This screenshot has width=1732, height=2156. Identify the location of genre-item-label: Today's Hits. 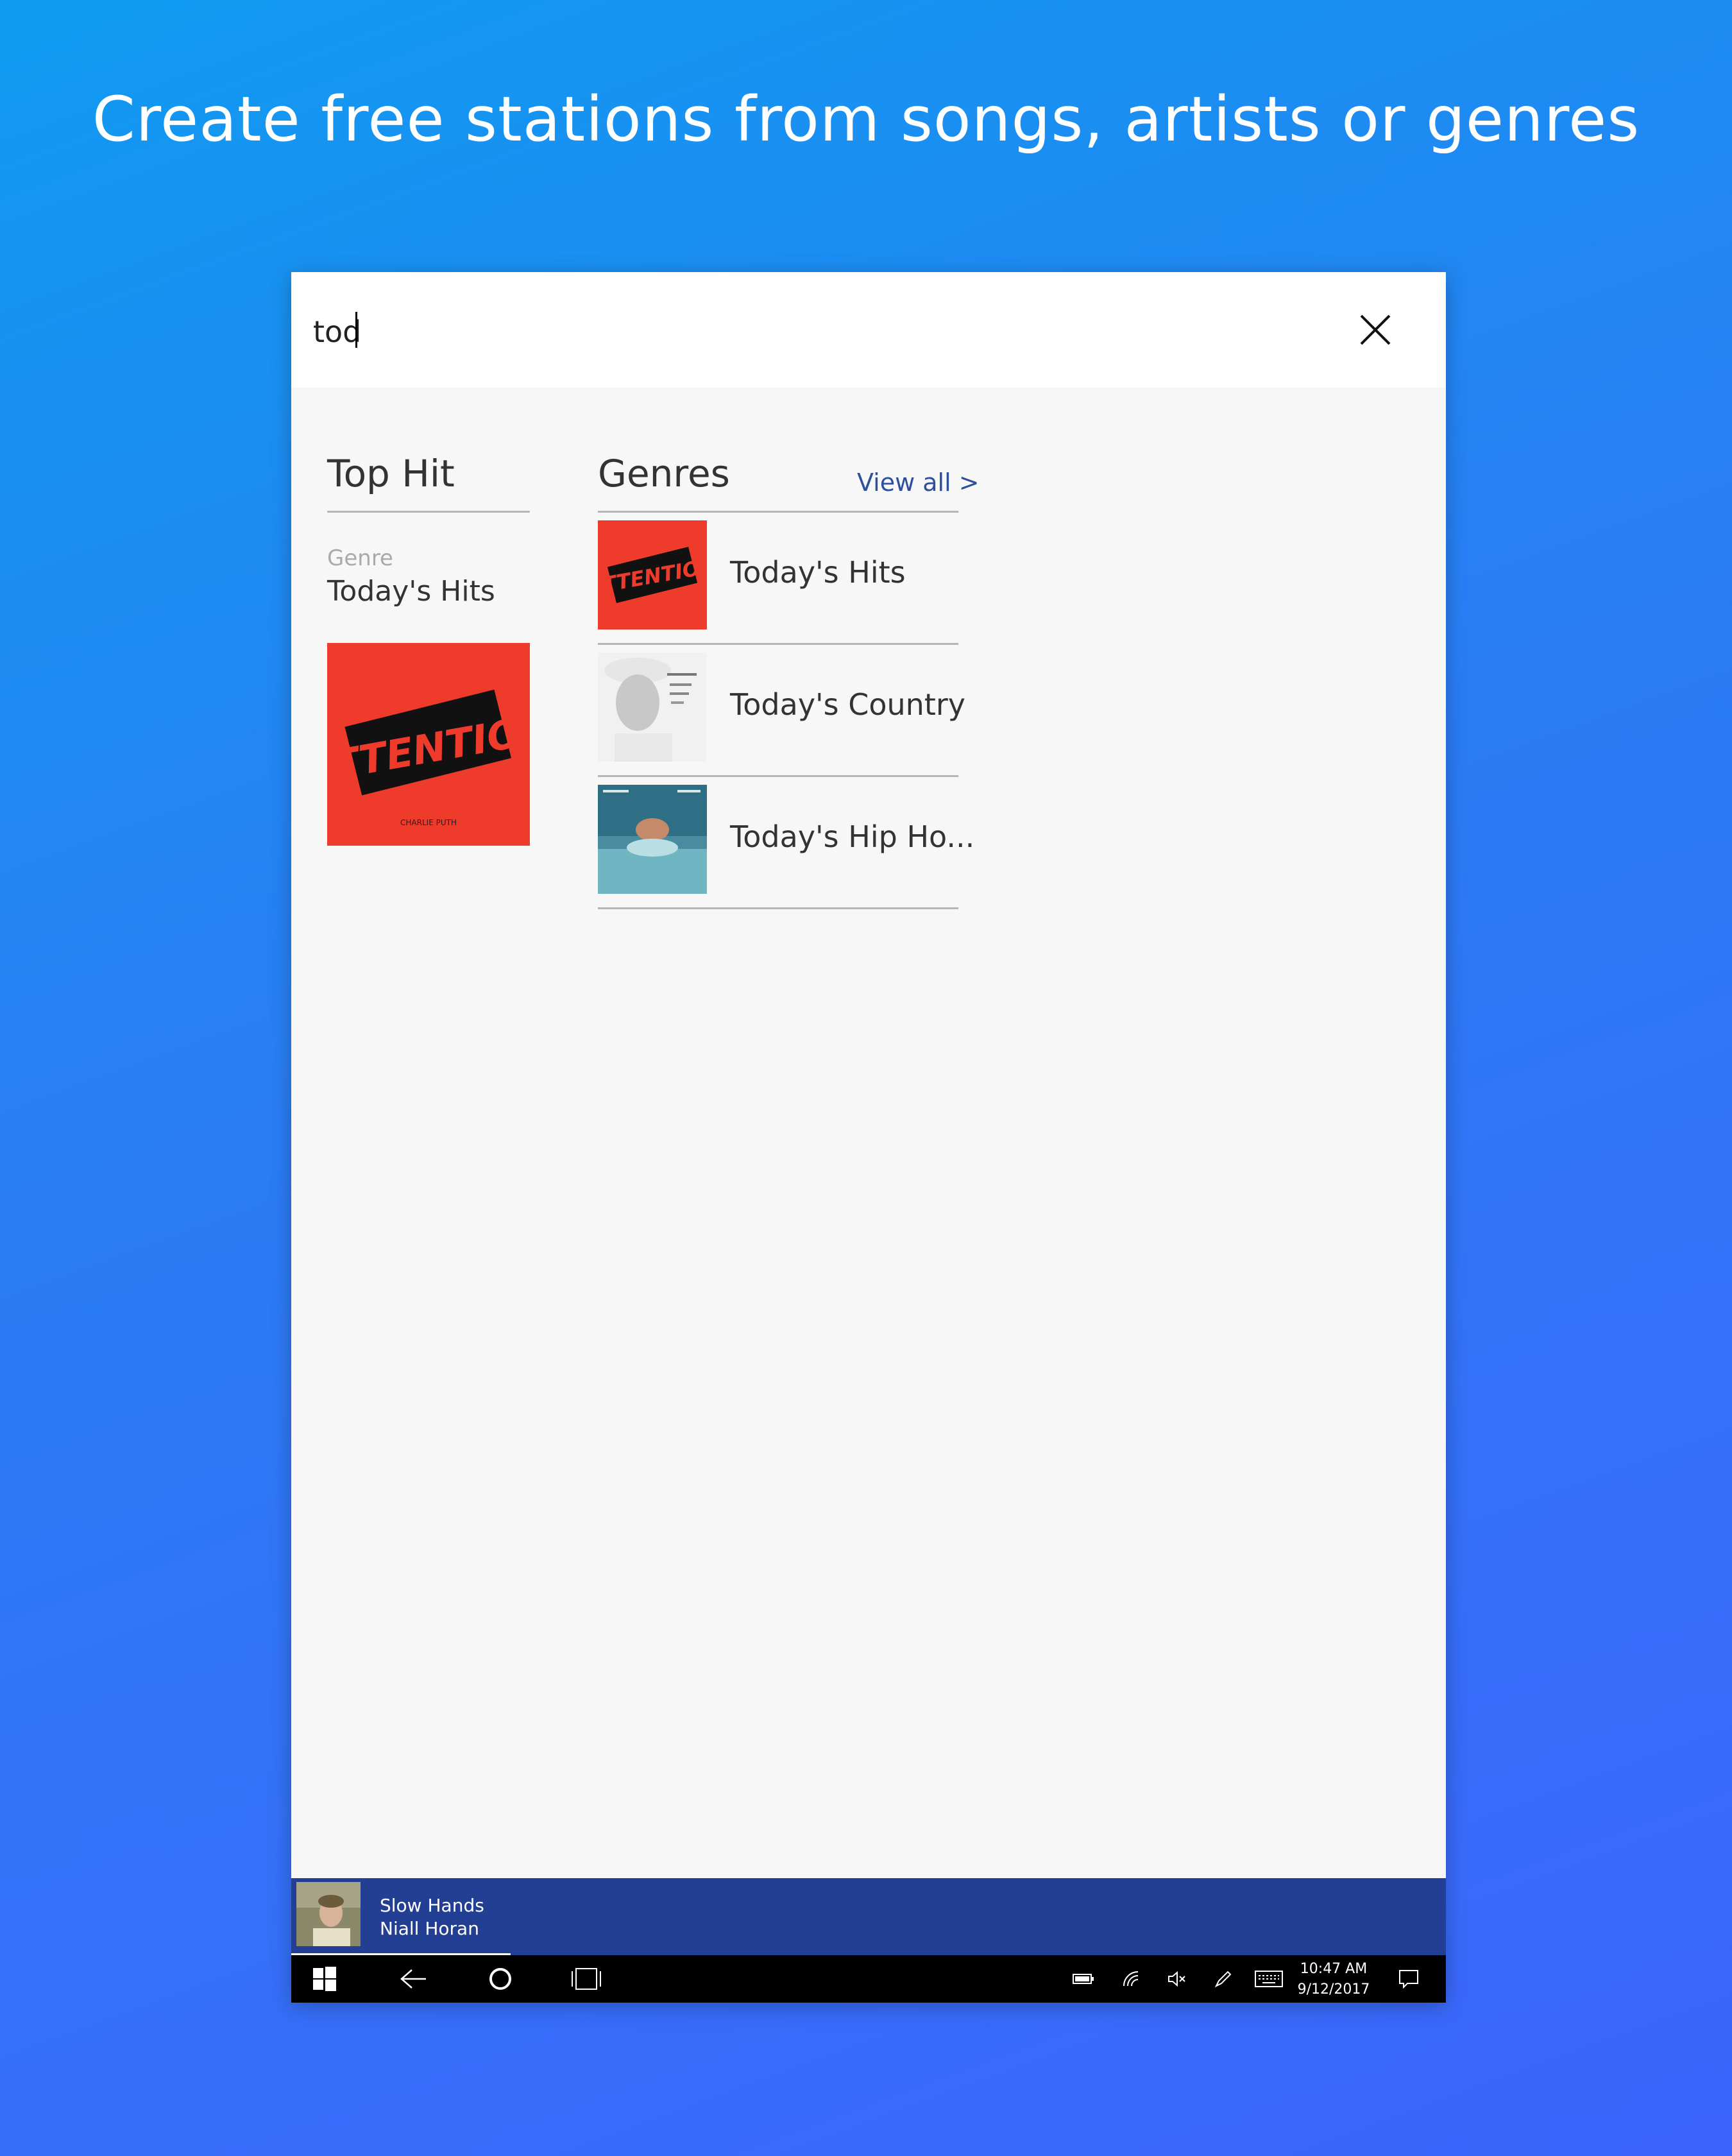
(818, 573).